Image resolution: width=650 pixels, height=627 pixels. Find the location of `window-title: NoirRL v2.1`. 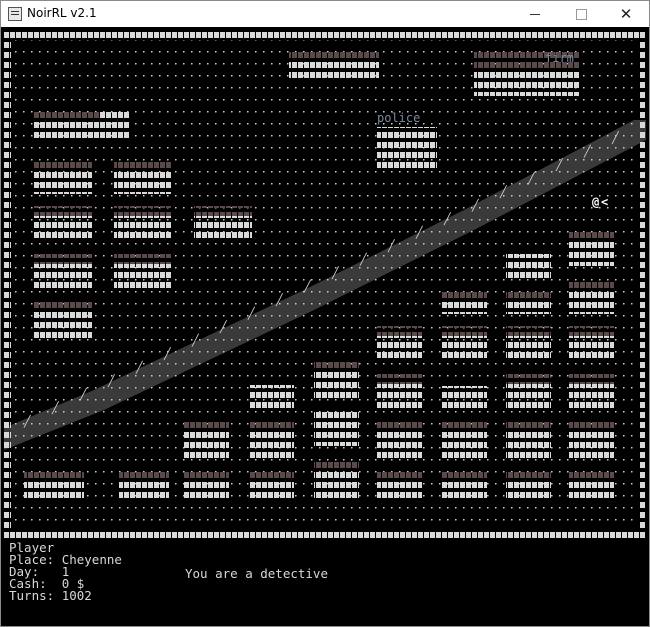

window-title: NoirRL v2.1 is located at coordinates (62, 13).